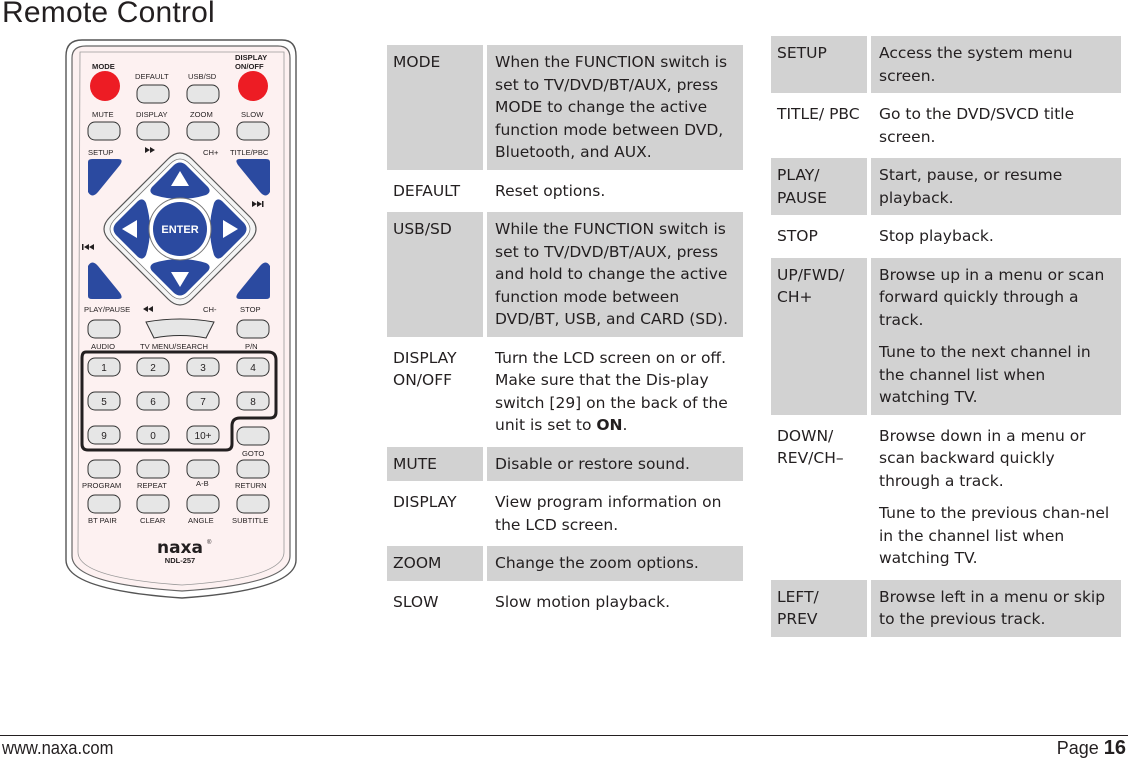 The width and height of the screenshot is (1128, 760). I want to click on description-paragraph: Start, pause, or resume playback., so click(971, 186).